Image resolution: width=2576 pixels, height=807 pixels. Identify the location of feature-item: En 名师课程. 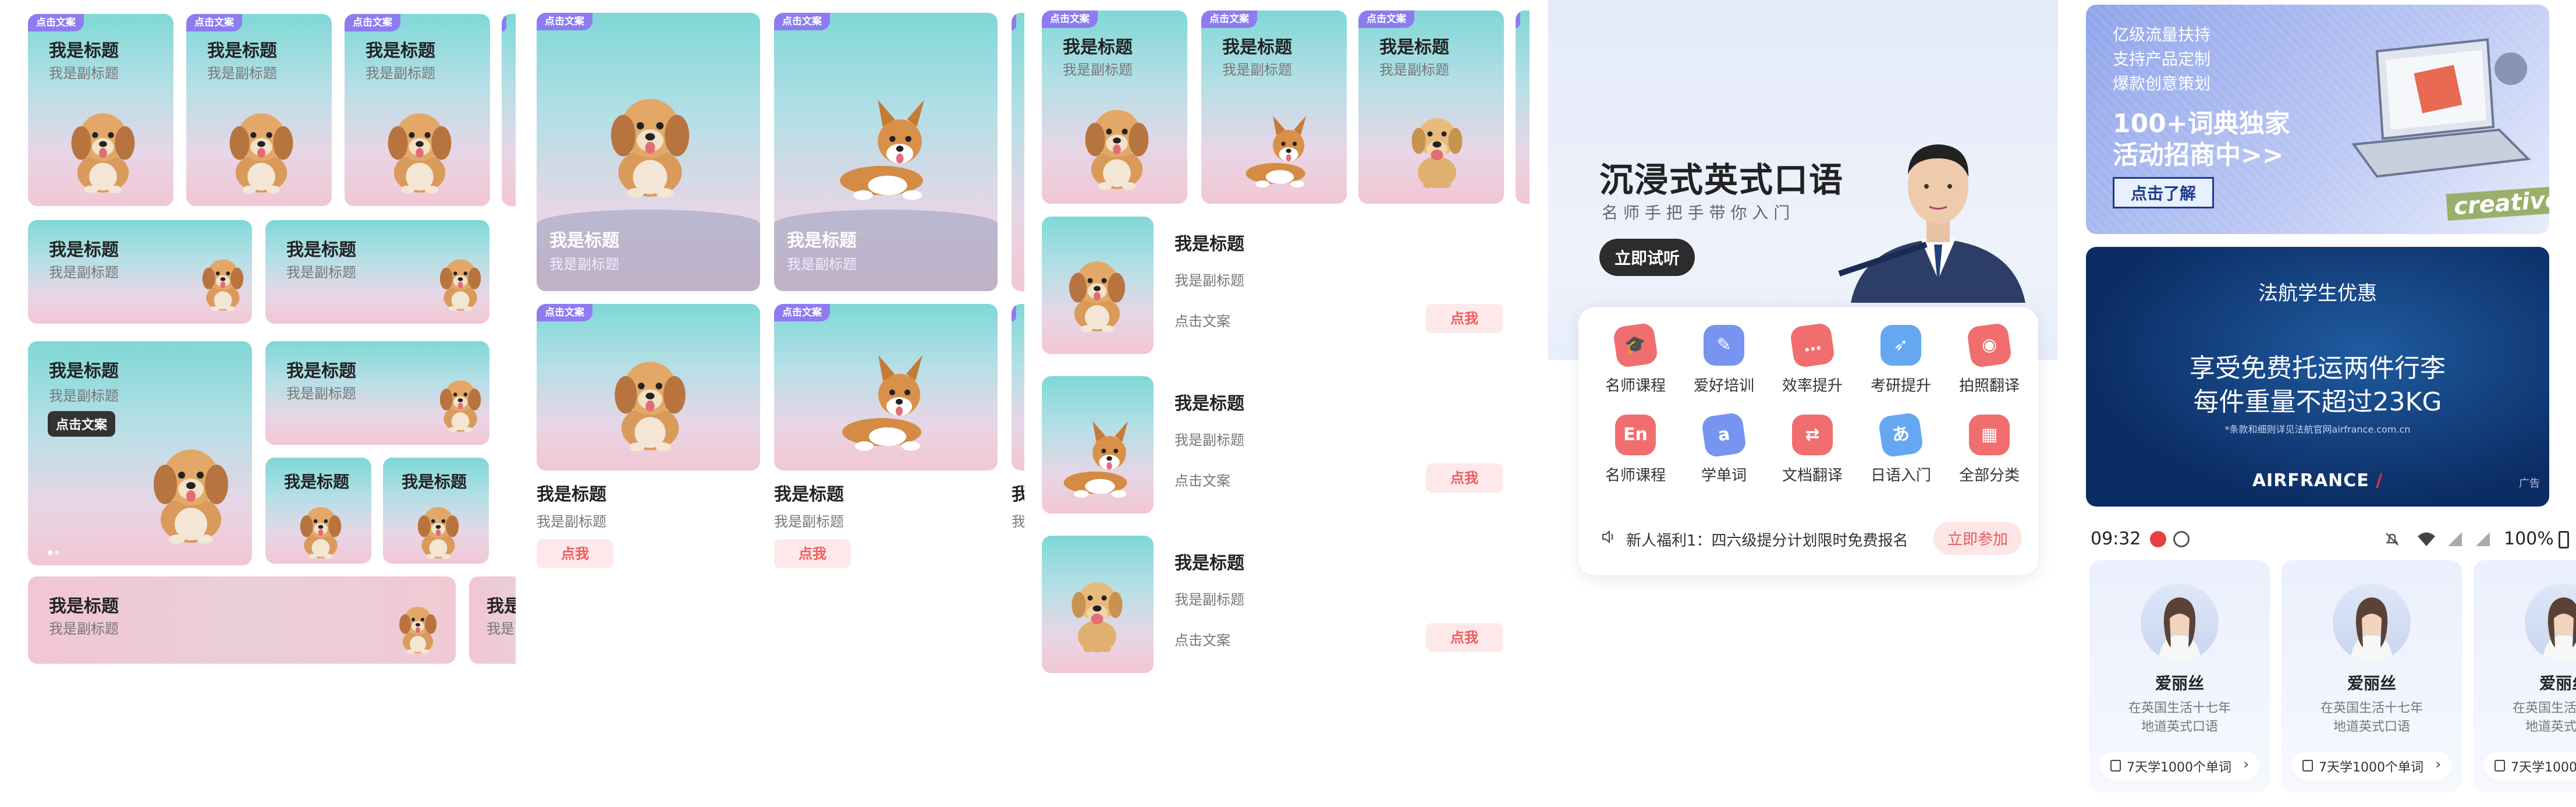
(1635, 452).